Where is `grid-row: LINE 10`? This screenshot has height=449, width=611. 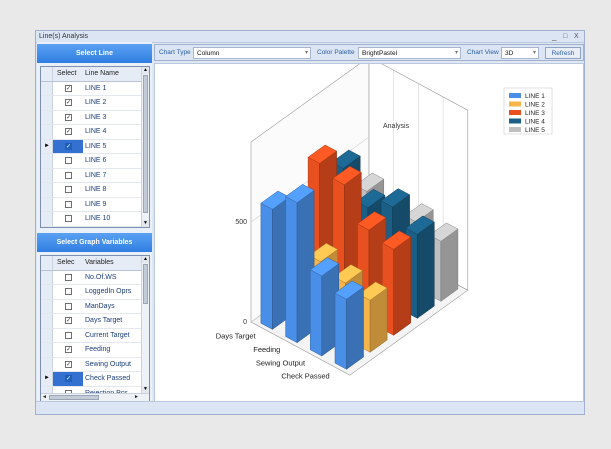 grid-row: LINE 10 is located at coordinates (95, 219).